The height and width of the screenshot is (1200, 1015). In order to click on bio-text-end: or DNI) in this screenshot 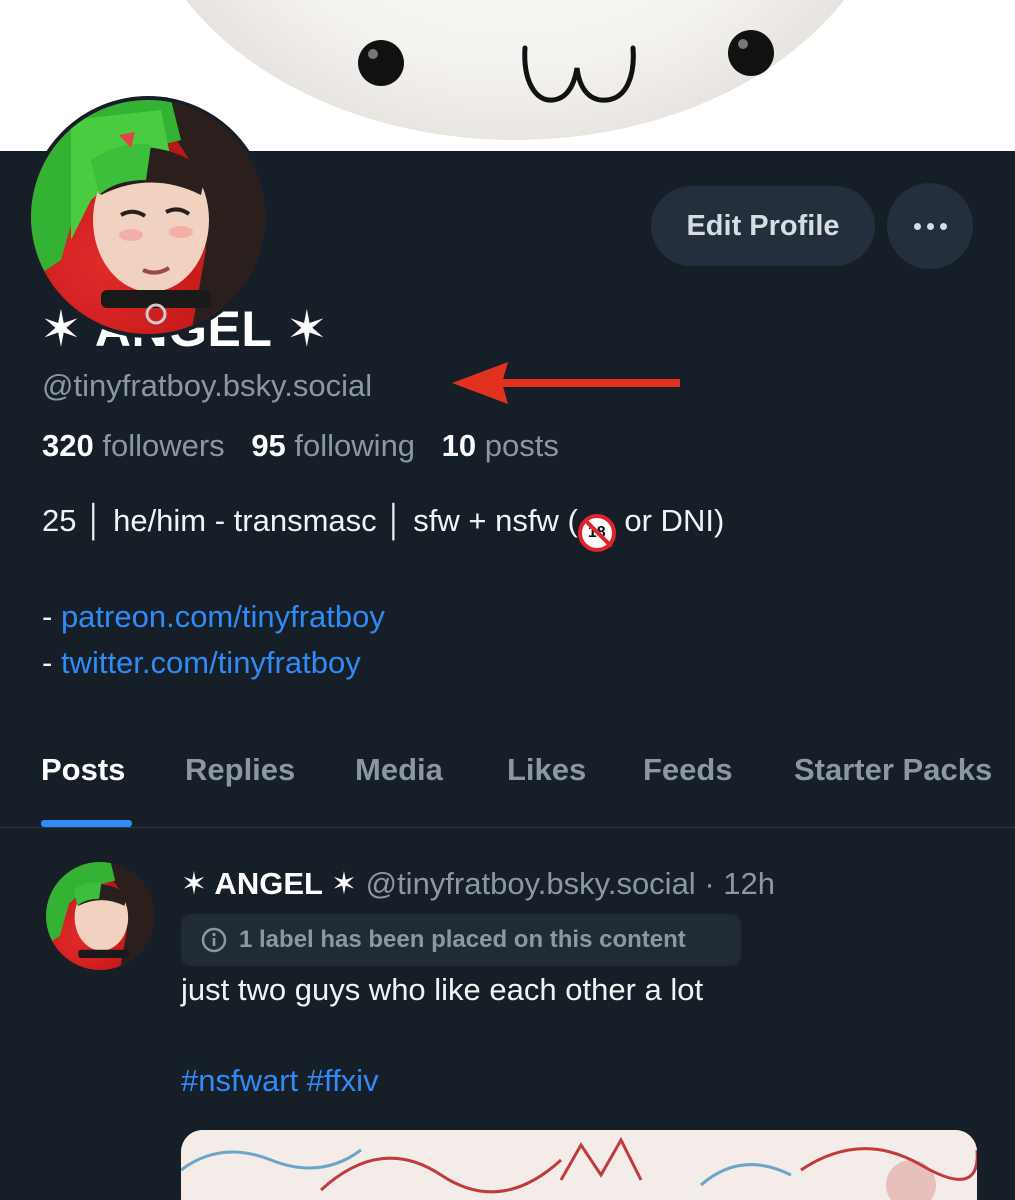, I will do `click(670, 520)`.